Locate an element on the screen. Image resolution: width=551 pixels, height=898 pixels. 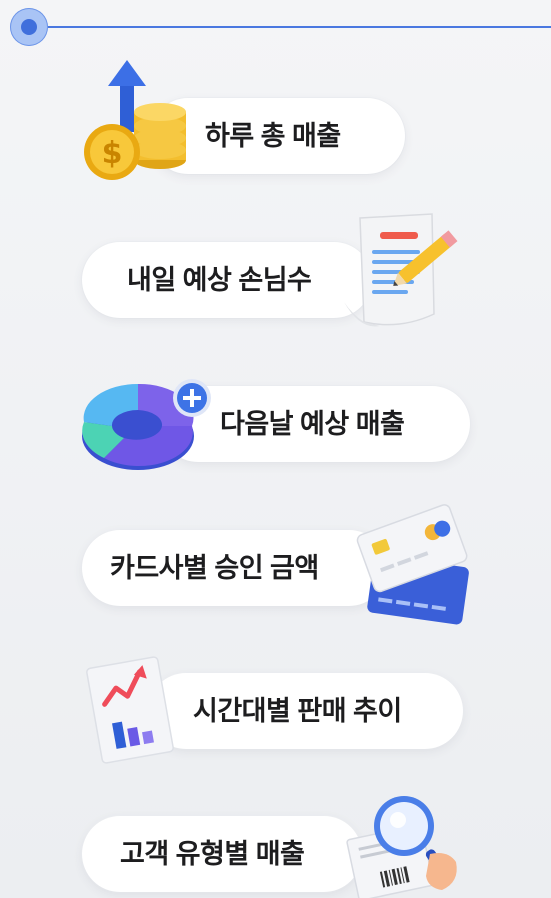
menu-item-label: 시간대별 판매 추이 is located at coordinates (297, 711).